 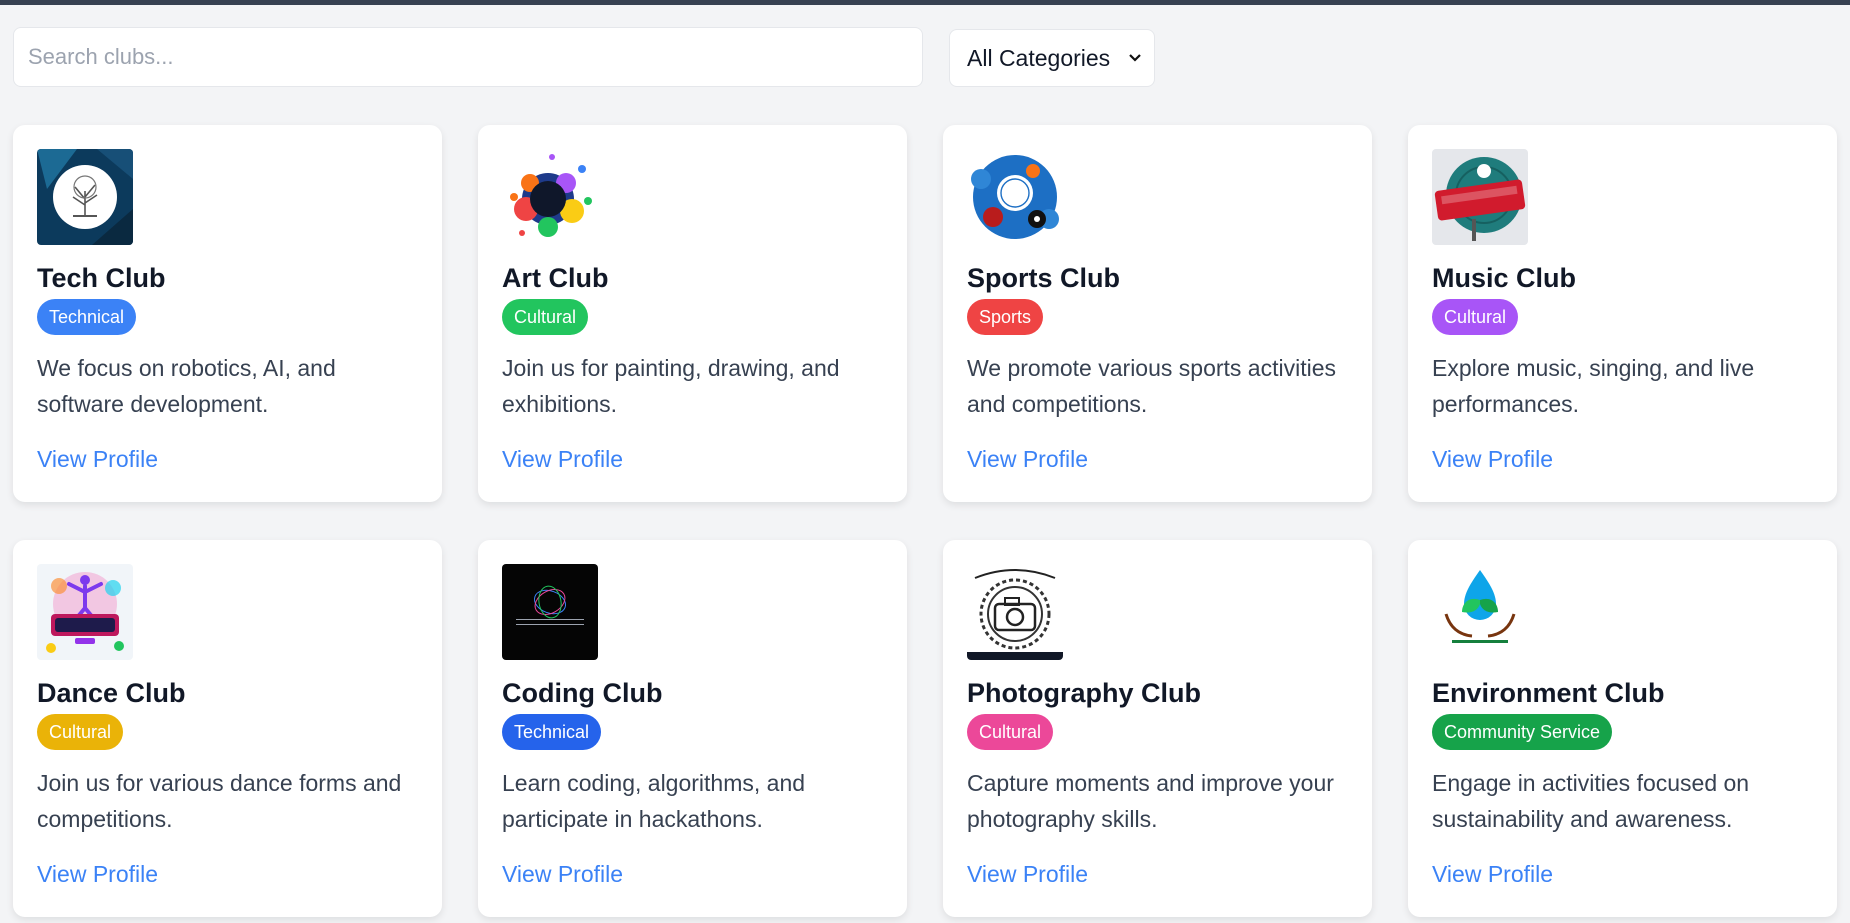 I want to click on leaf-drop-icon, so click(x=1480, y=612).